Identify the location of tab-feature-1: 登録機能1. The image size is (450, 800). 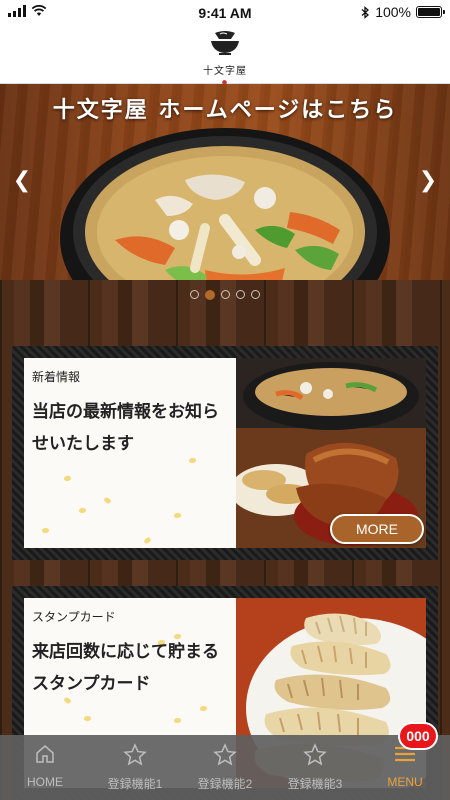
(135, 767).